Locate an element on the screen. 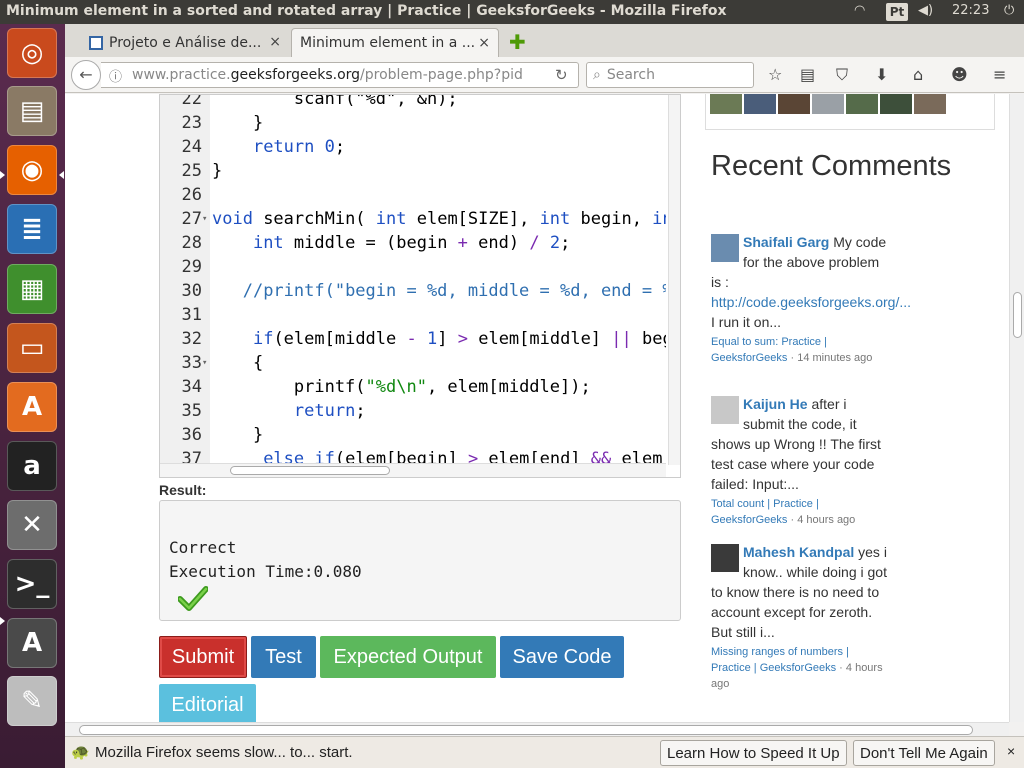  reload-icon: ↻ is located at coordinates (561, 75).